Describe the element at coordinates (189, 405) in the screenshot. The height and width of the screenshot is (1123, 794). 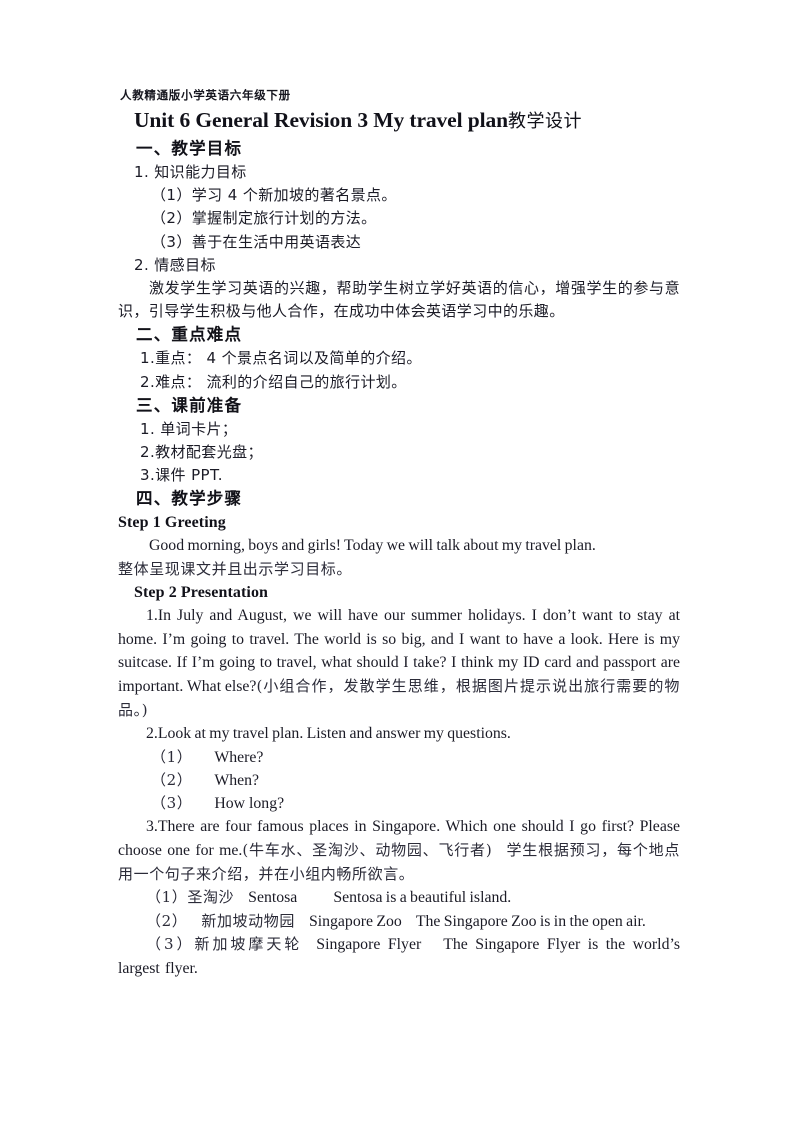
I see `section-heading-preparation: 三、课前准备` at that location.